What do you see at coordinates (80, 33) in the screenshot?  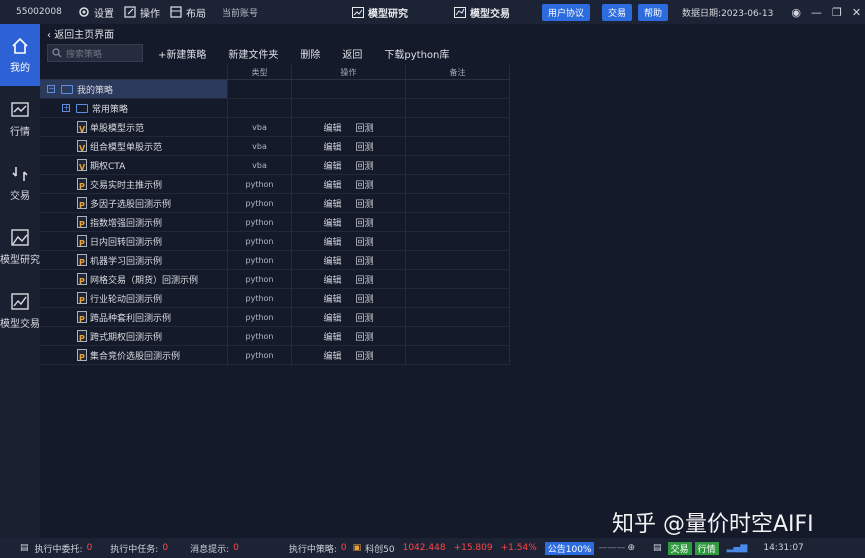 I see `back-home-link: ‹ 返回主页界面` at bounding box center [80, 33].